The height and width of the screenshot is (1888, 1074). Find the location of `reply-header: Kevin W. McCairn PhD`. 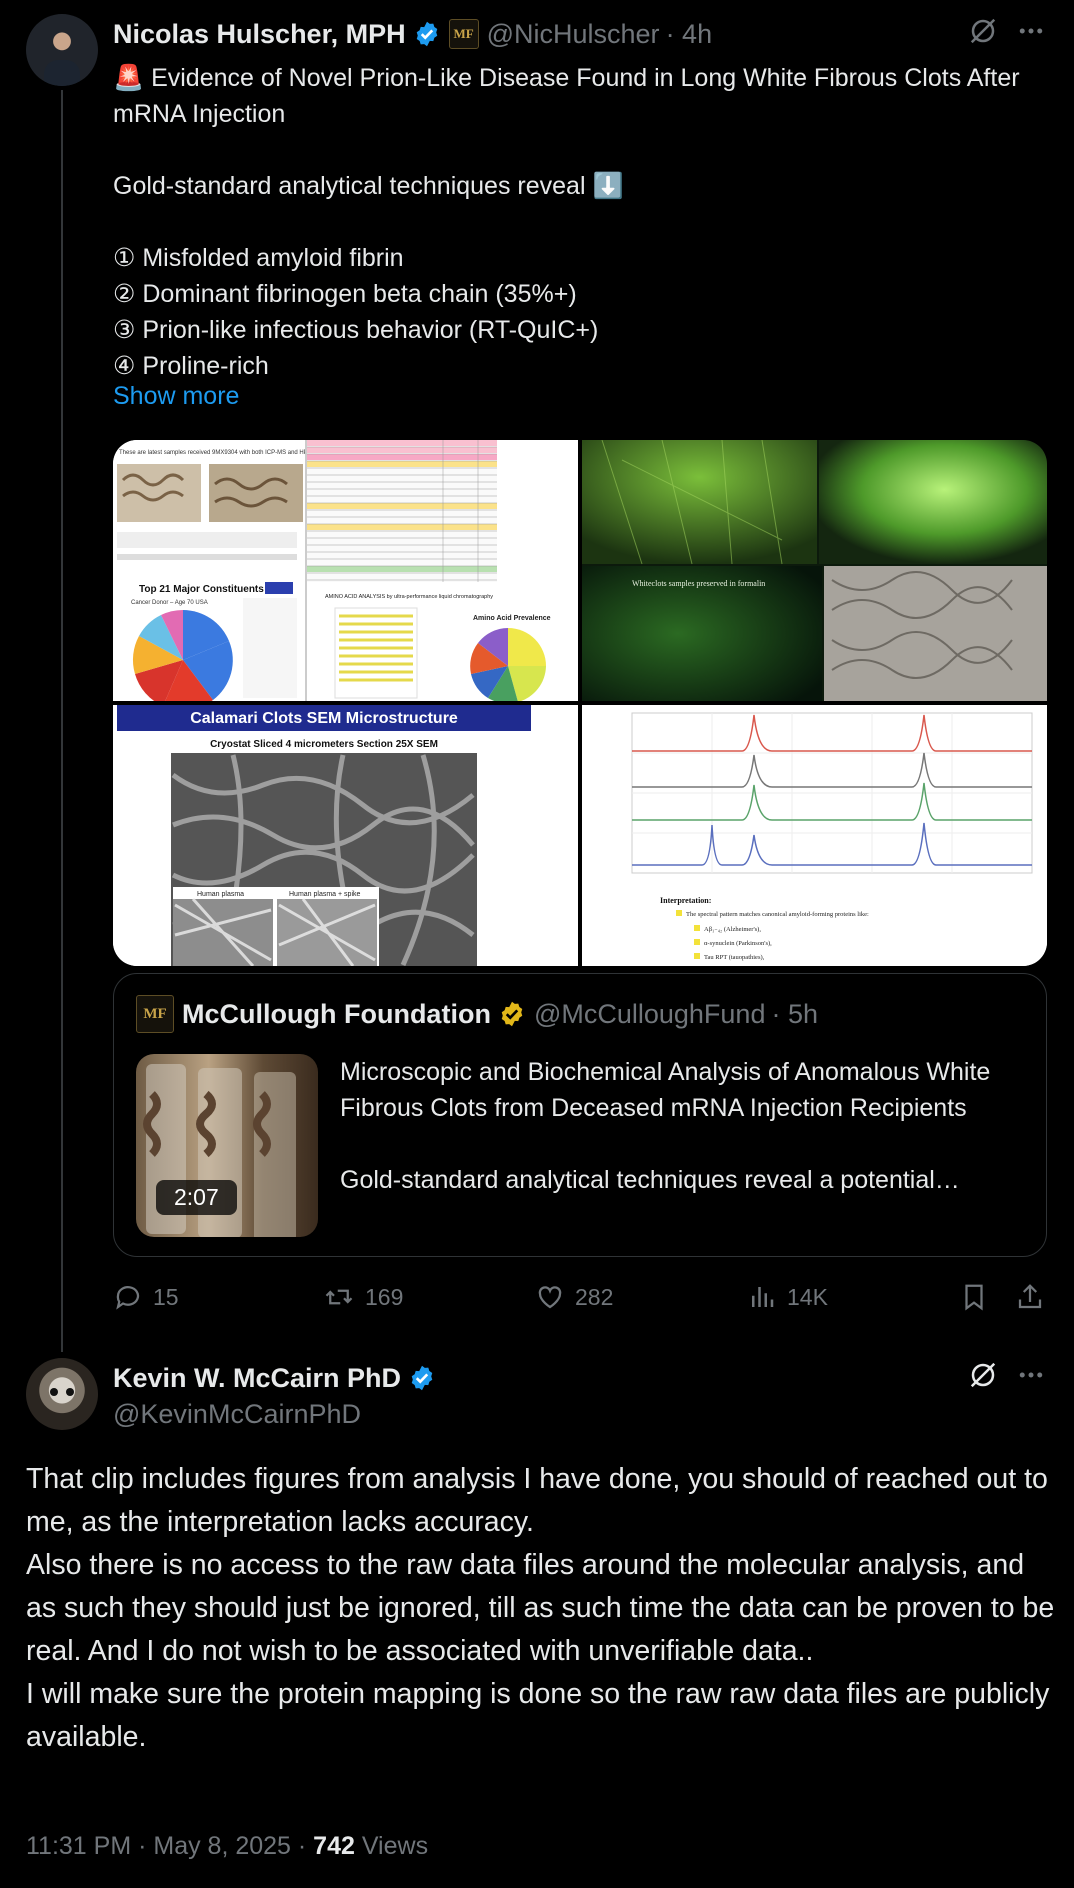

reply-header: Kevin W. McCairn PhD is located at coordinates (278, 1378).